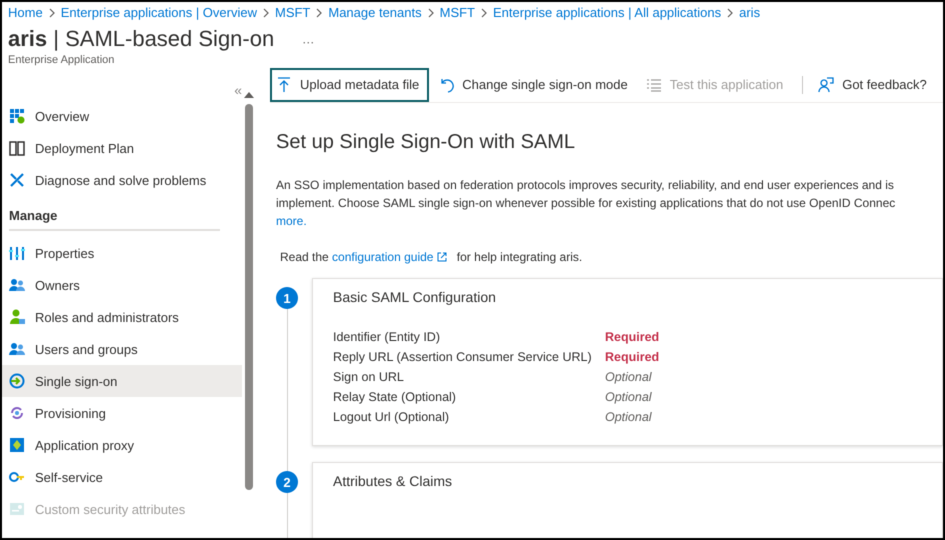  What do you see at coordinates (249, 297) in the screenshot?
I see `scrollbar-thumb` at bounding box center [249, 297].